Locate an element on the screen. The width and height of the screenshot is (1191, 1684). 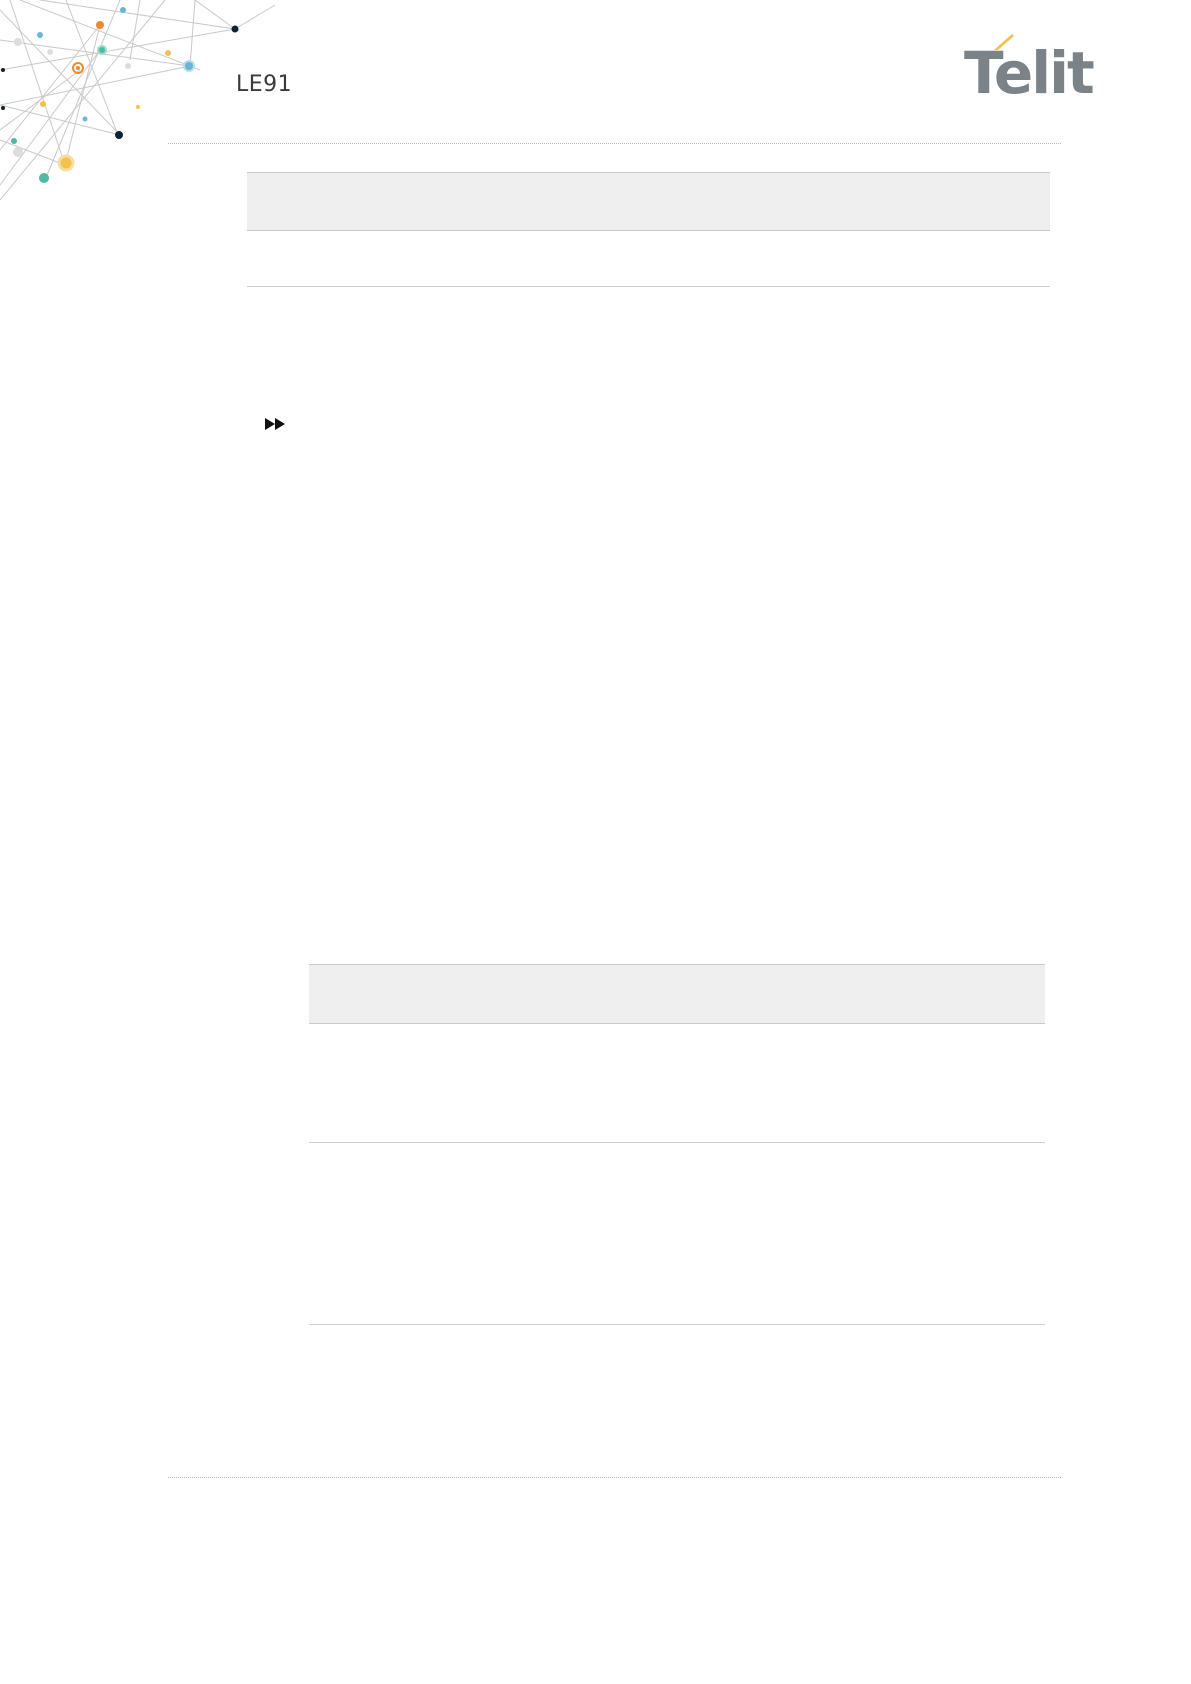
footer-divider is located at coordinates (614, 1477).